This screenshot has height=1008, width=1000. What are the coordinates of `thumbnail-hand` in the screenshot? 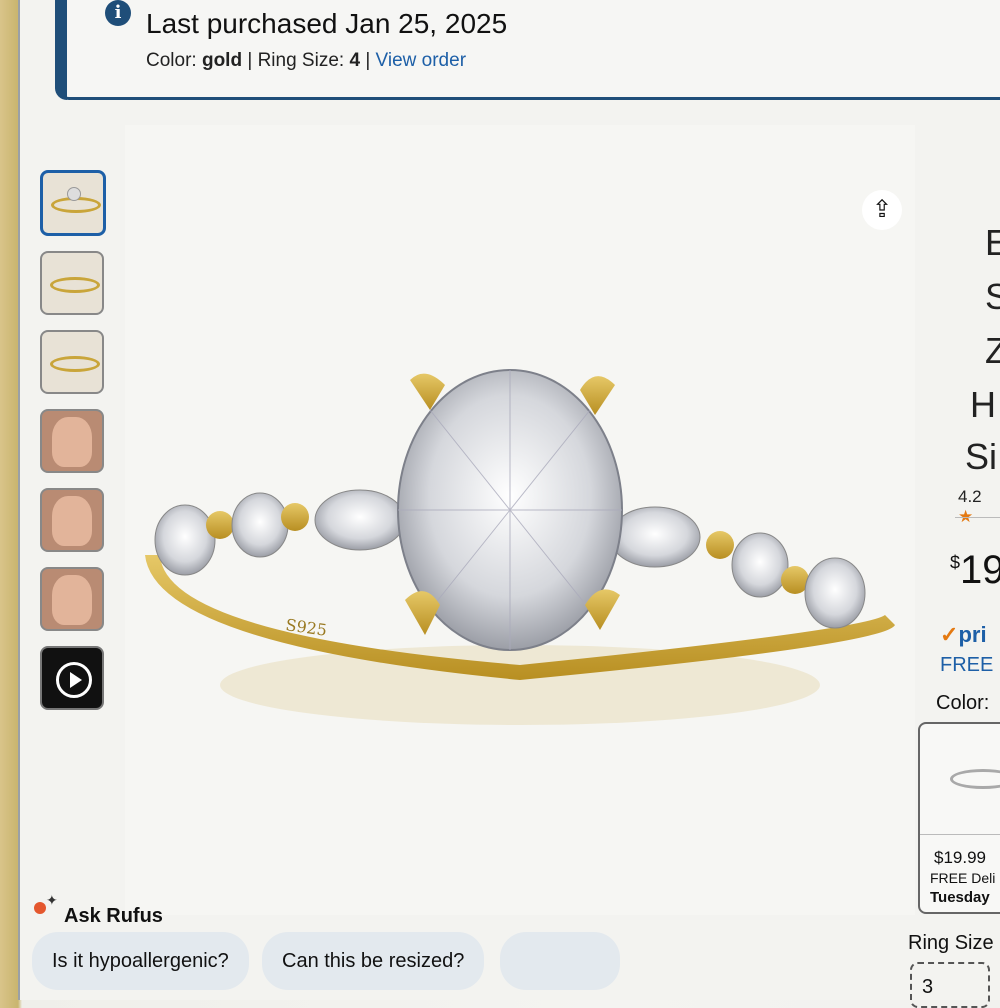 It's located at (72, 441).